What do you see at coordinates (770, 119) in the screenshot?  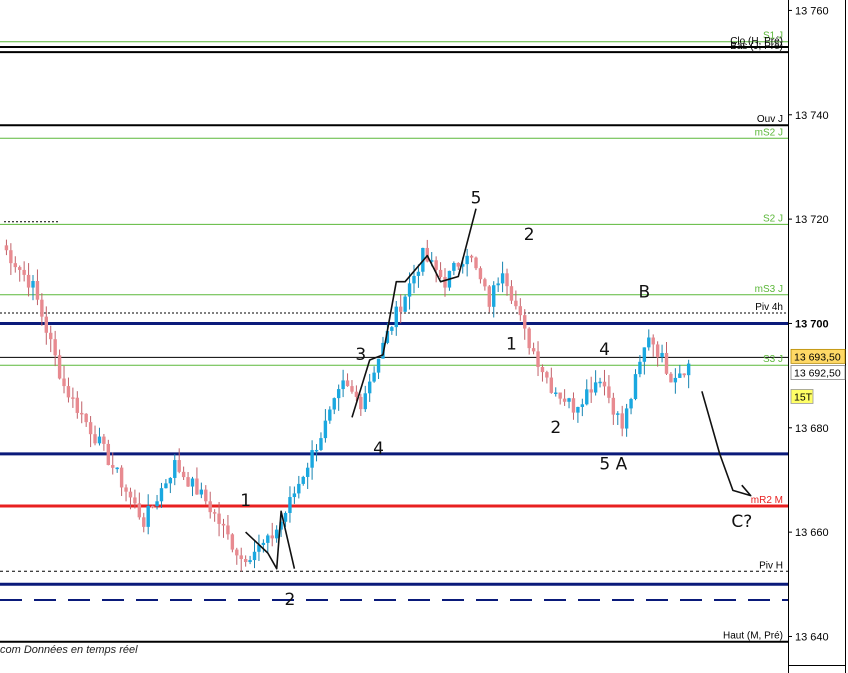 I see `level-label: Ouv J` at bounding box center [770, 119].